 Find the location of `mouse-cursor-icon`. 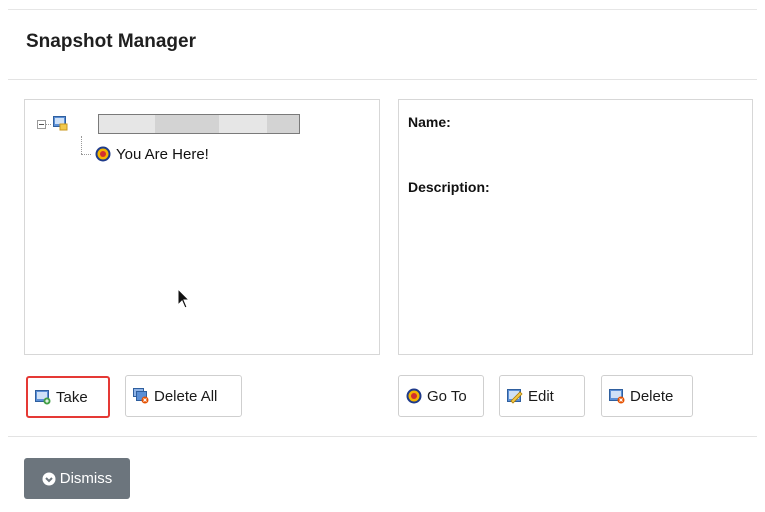

mouse-cursor-icon is located at coordinates (184, 298).